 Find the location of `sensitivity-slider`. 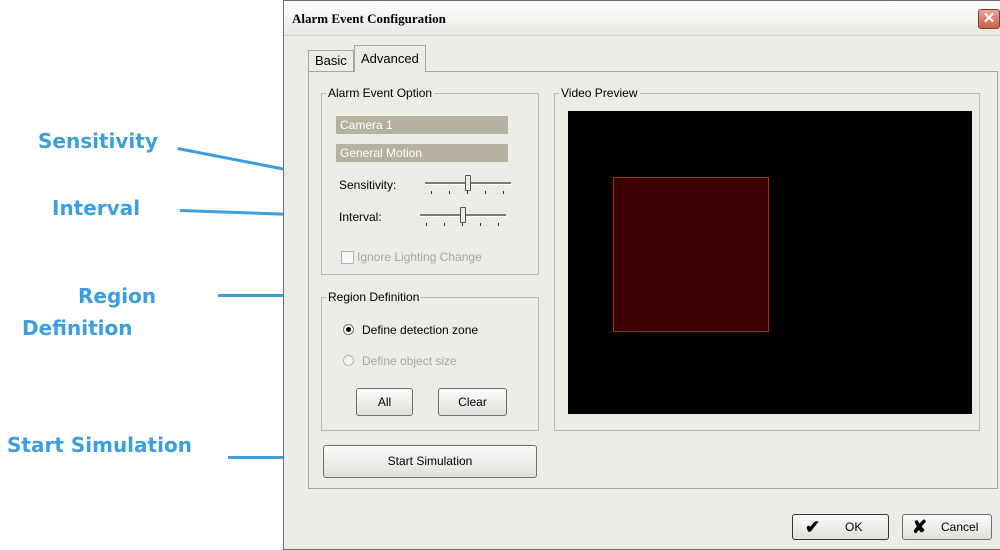

sensitivity-slider is located at coordinates (468, 184).